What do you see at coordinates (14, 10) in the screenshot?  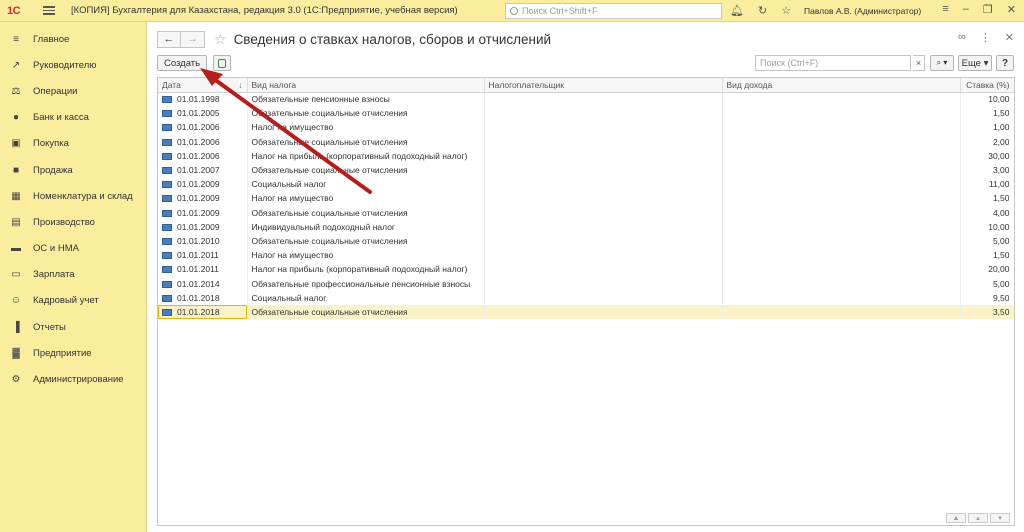 I see `app-logo: 1С` at bounding box center [14, 10].